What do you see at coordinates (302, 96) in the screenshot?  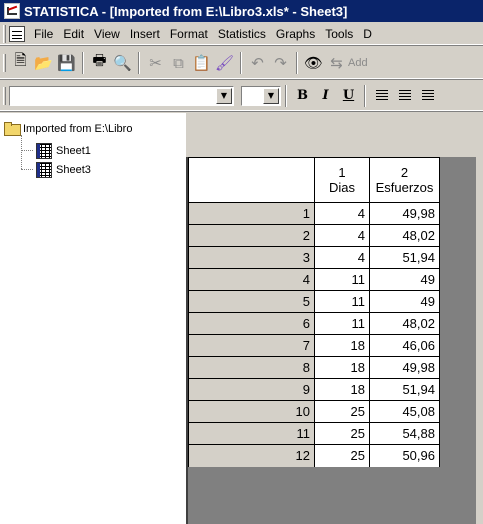 I see `bold-button: B` at bounding box center [302, 96].